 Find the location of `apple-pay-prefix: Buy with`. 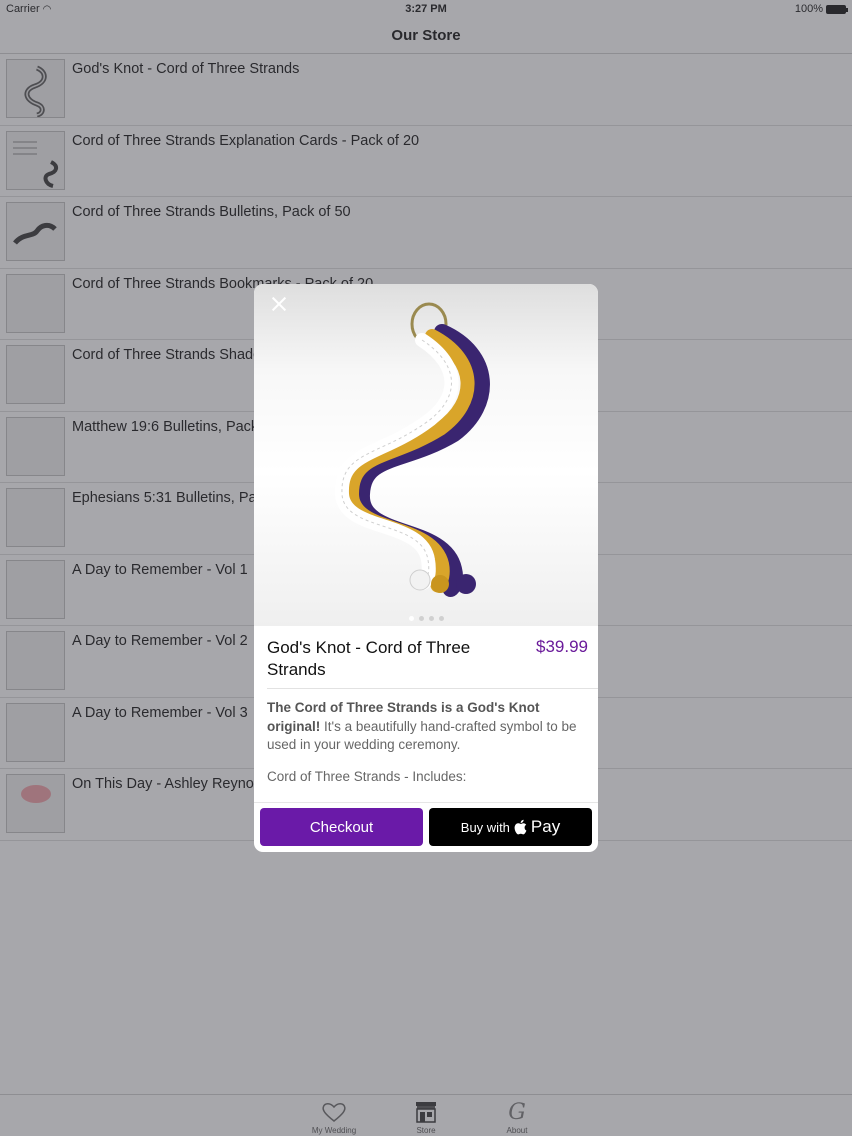

apple-pay-prefix: Buy with is located at coordinates (485, 827).